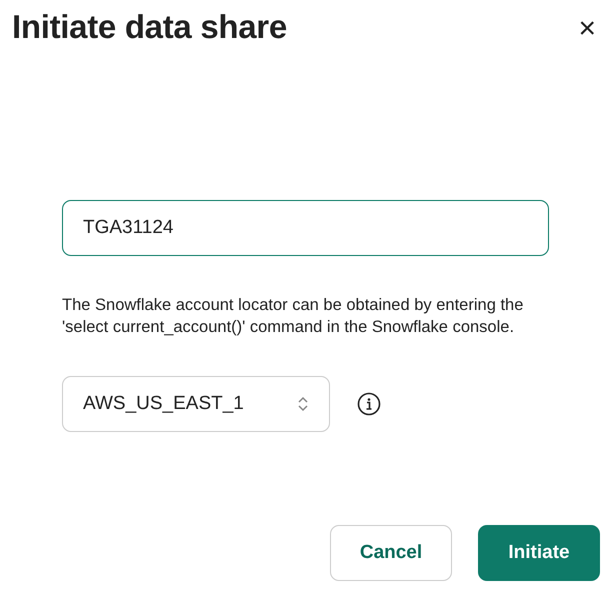  What do you see at coordinates (369, 404) in the screenshot?
I see `info-icon` at bounding box center [369, 404].